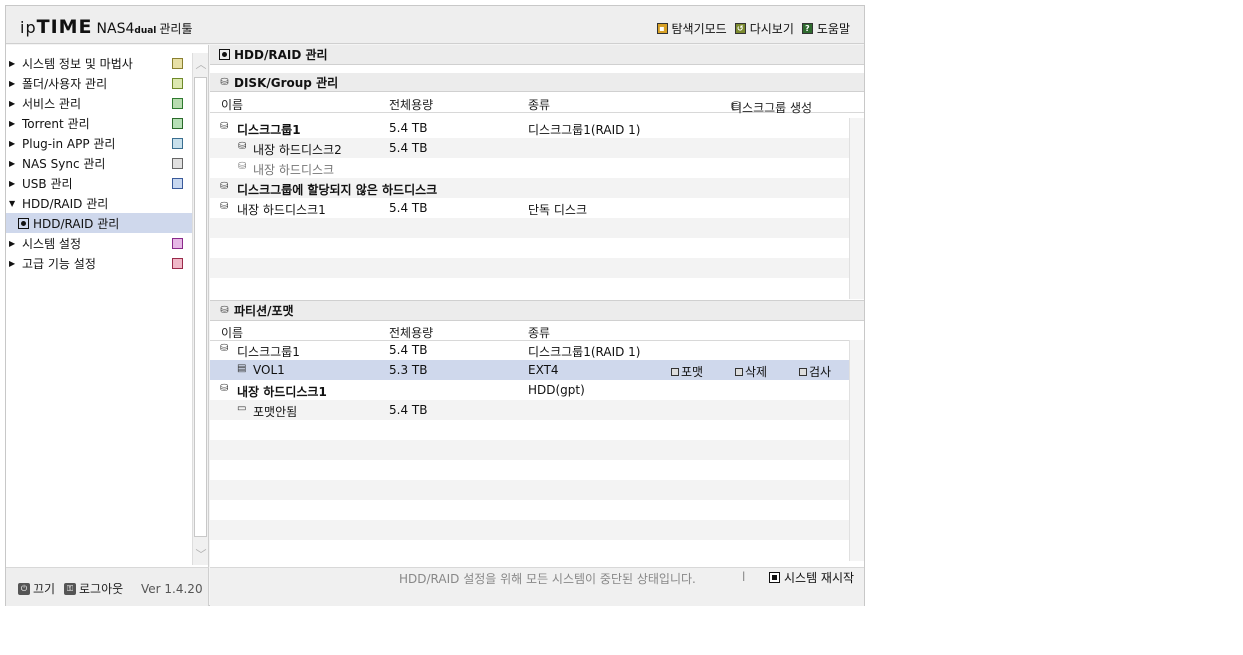  I want to click on sidebar-item-torrent: ▶ Torrent 관리, so click(99, 123).